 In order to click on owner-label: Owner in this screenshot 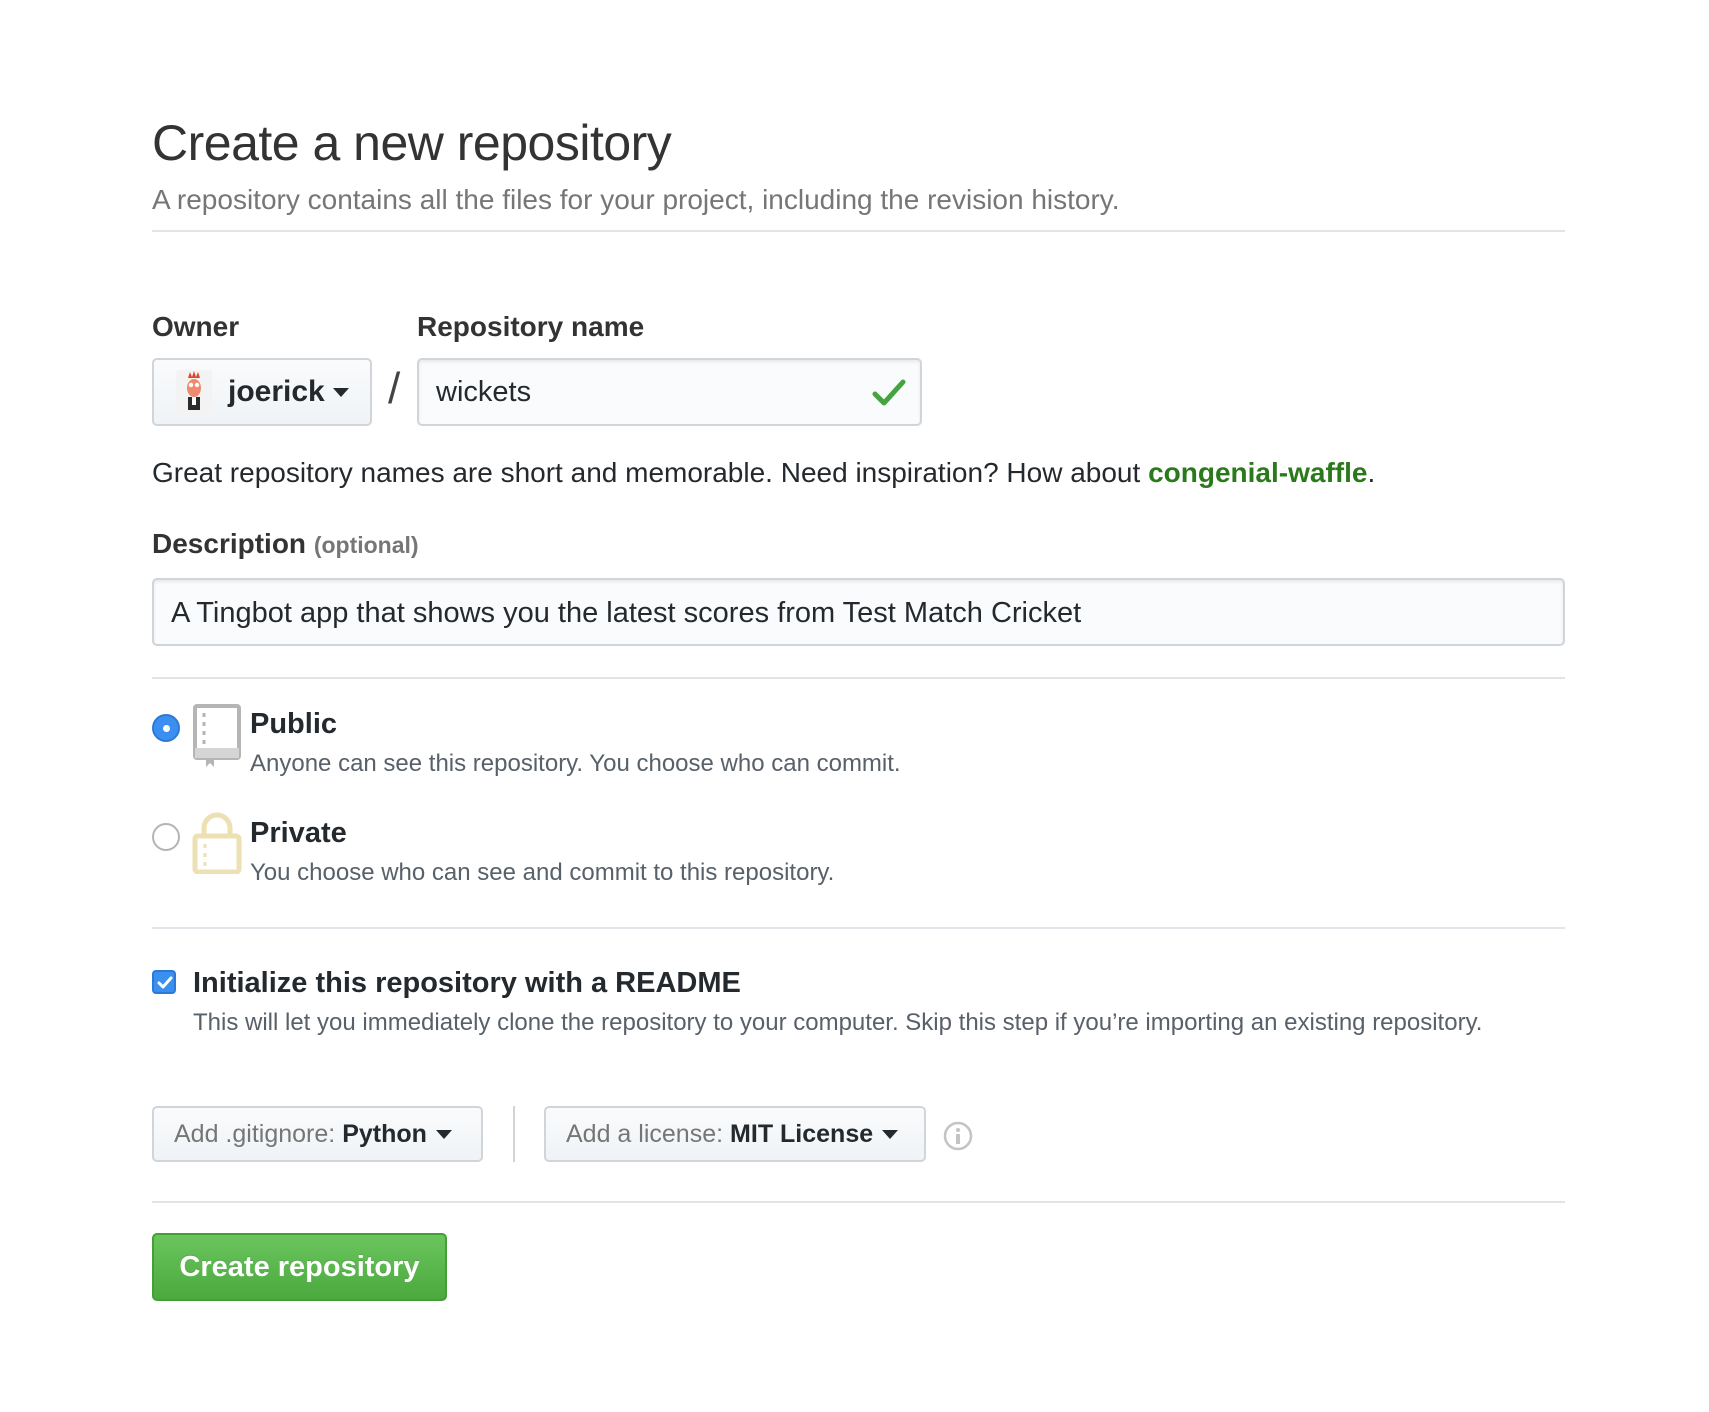, I will do `click(196, 326)`.